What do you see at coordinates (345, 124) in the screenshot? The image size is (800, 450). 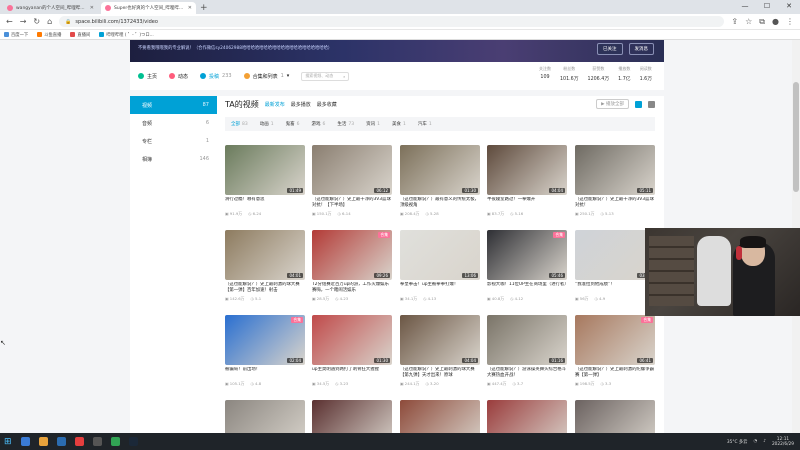 I see `filter-item: 生活 73` at bounding box center [345, 124].